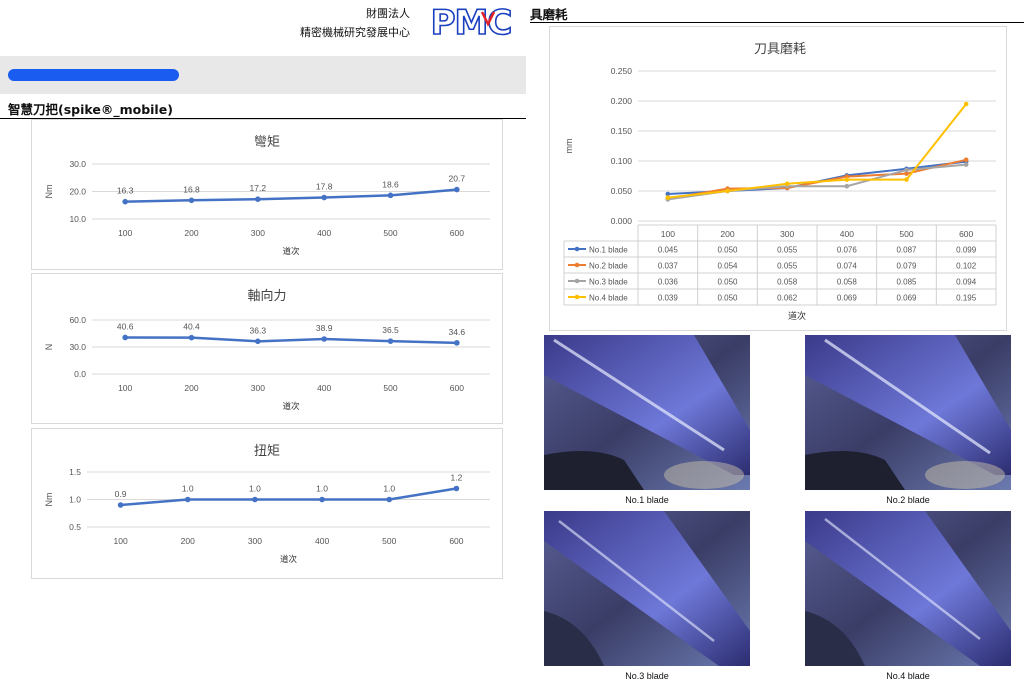  Describe the element at coordinates (471, 23) in the screenshot. I see `logo-text: PMC` at that location.